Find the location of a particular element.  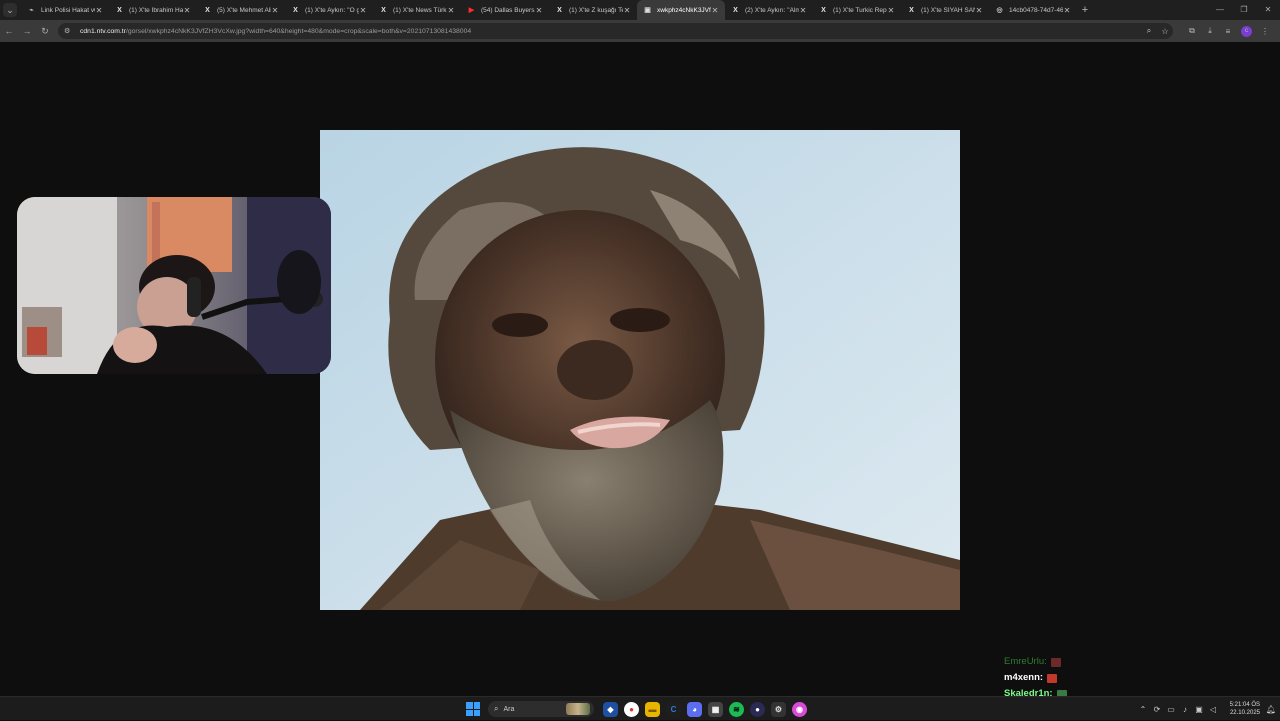

globe-icon: ◎ is located at coordinates (999, 10).